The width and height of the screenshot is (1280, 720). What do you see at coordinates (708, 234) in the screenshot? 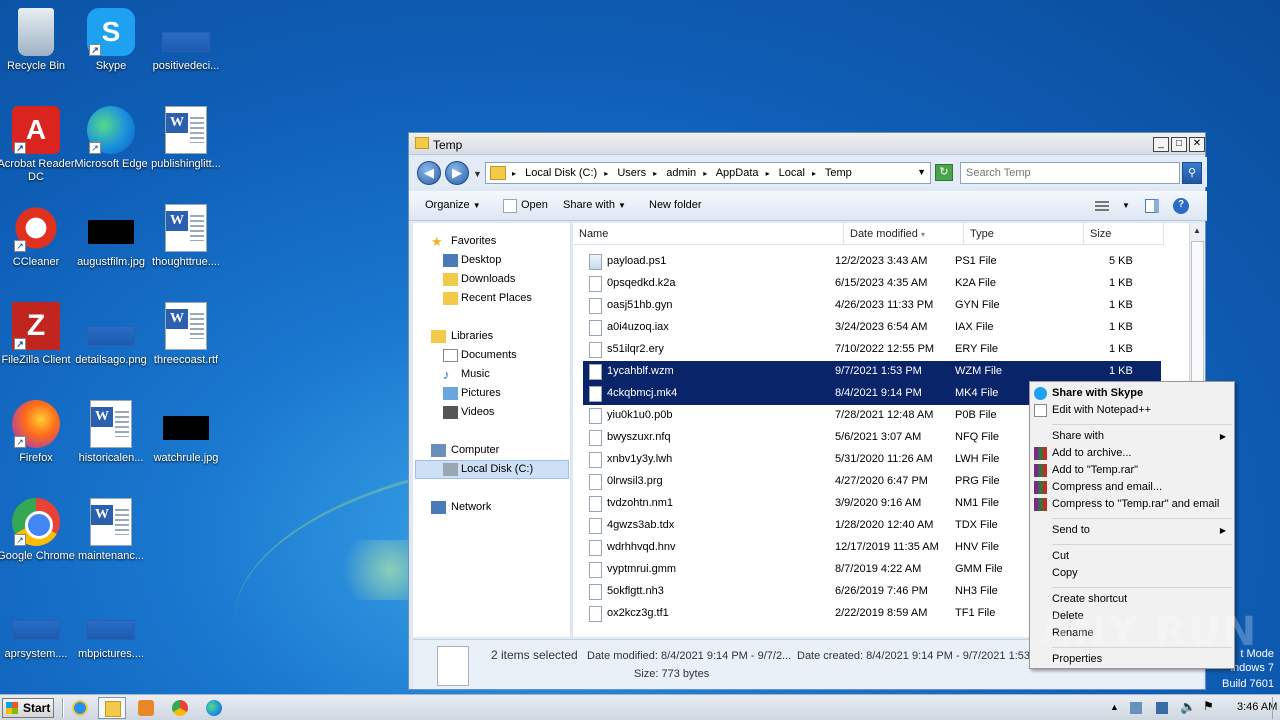
I see `column-header-name: Name` at bounding box center [708, 234].